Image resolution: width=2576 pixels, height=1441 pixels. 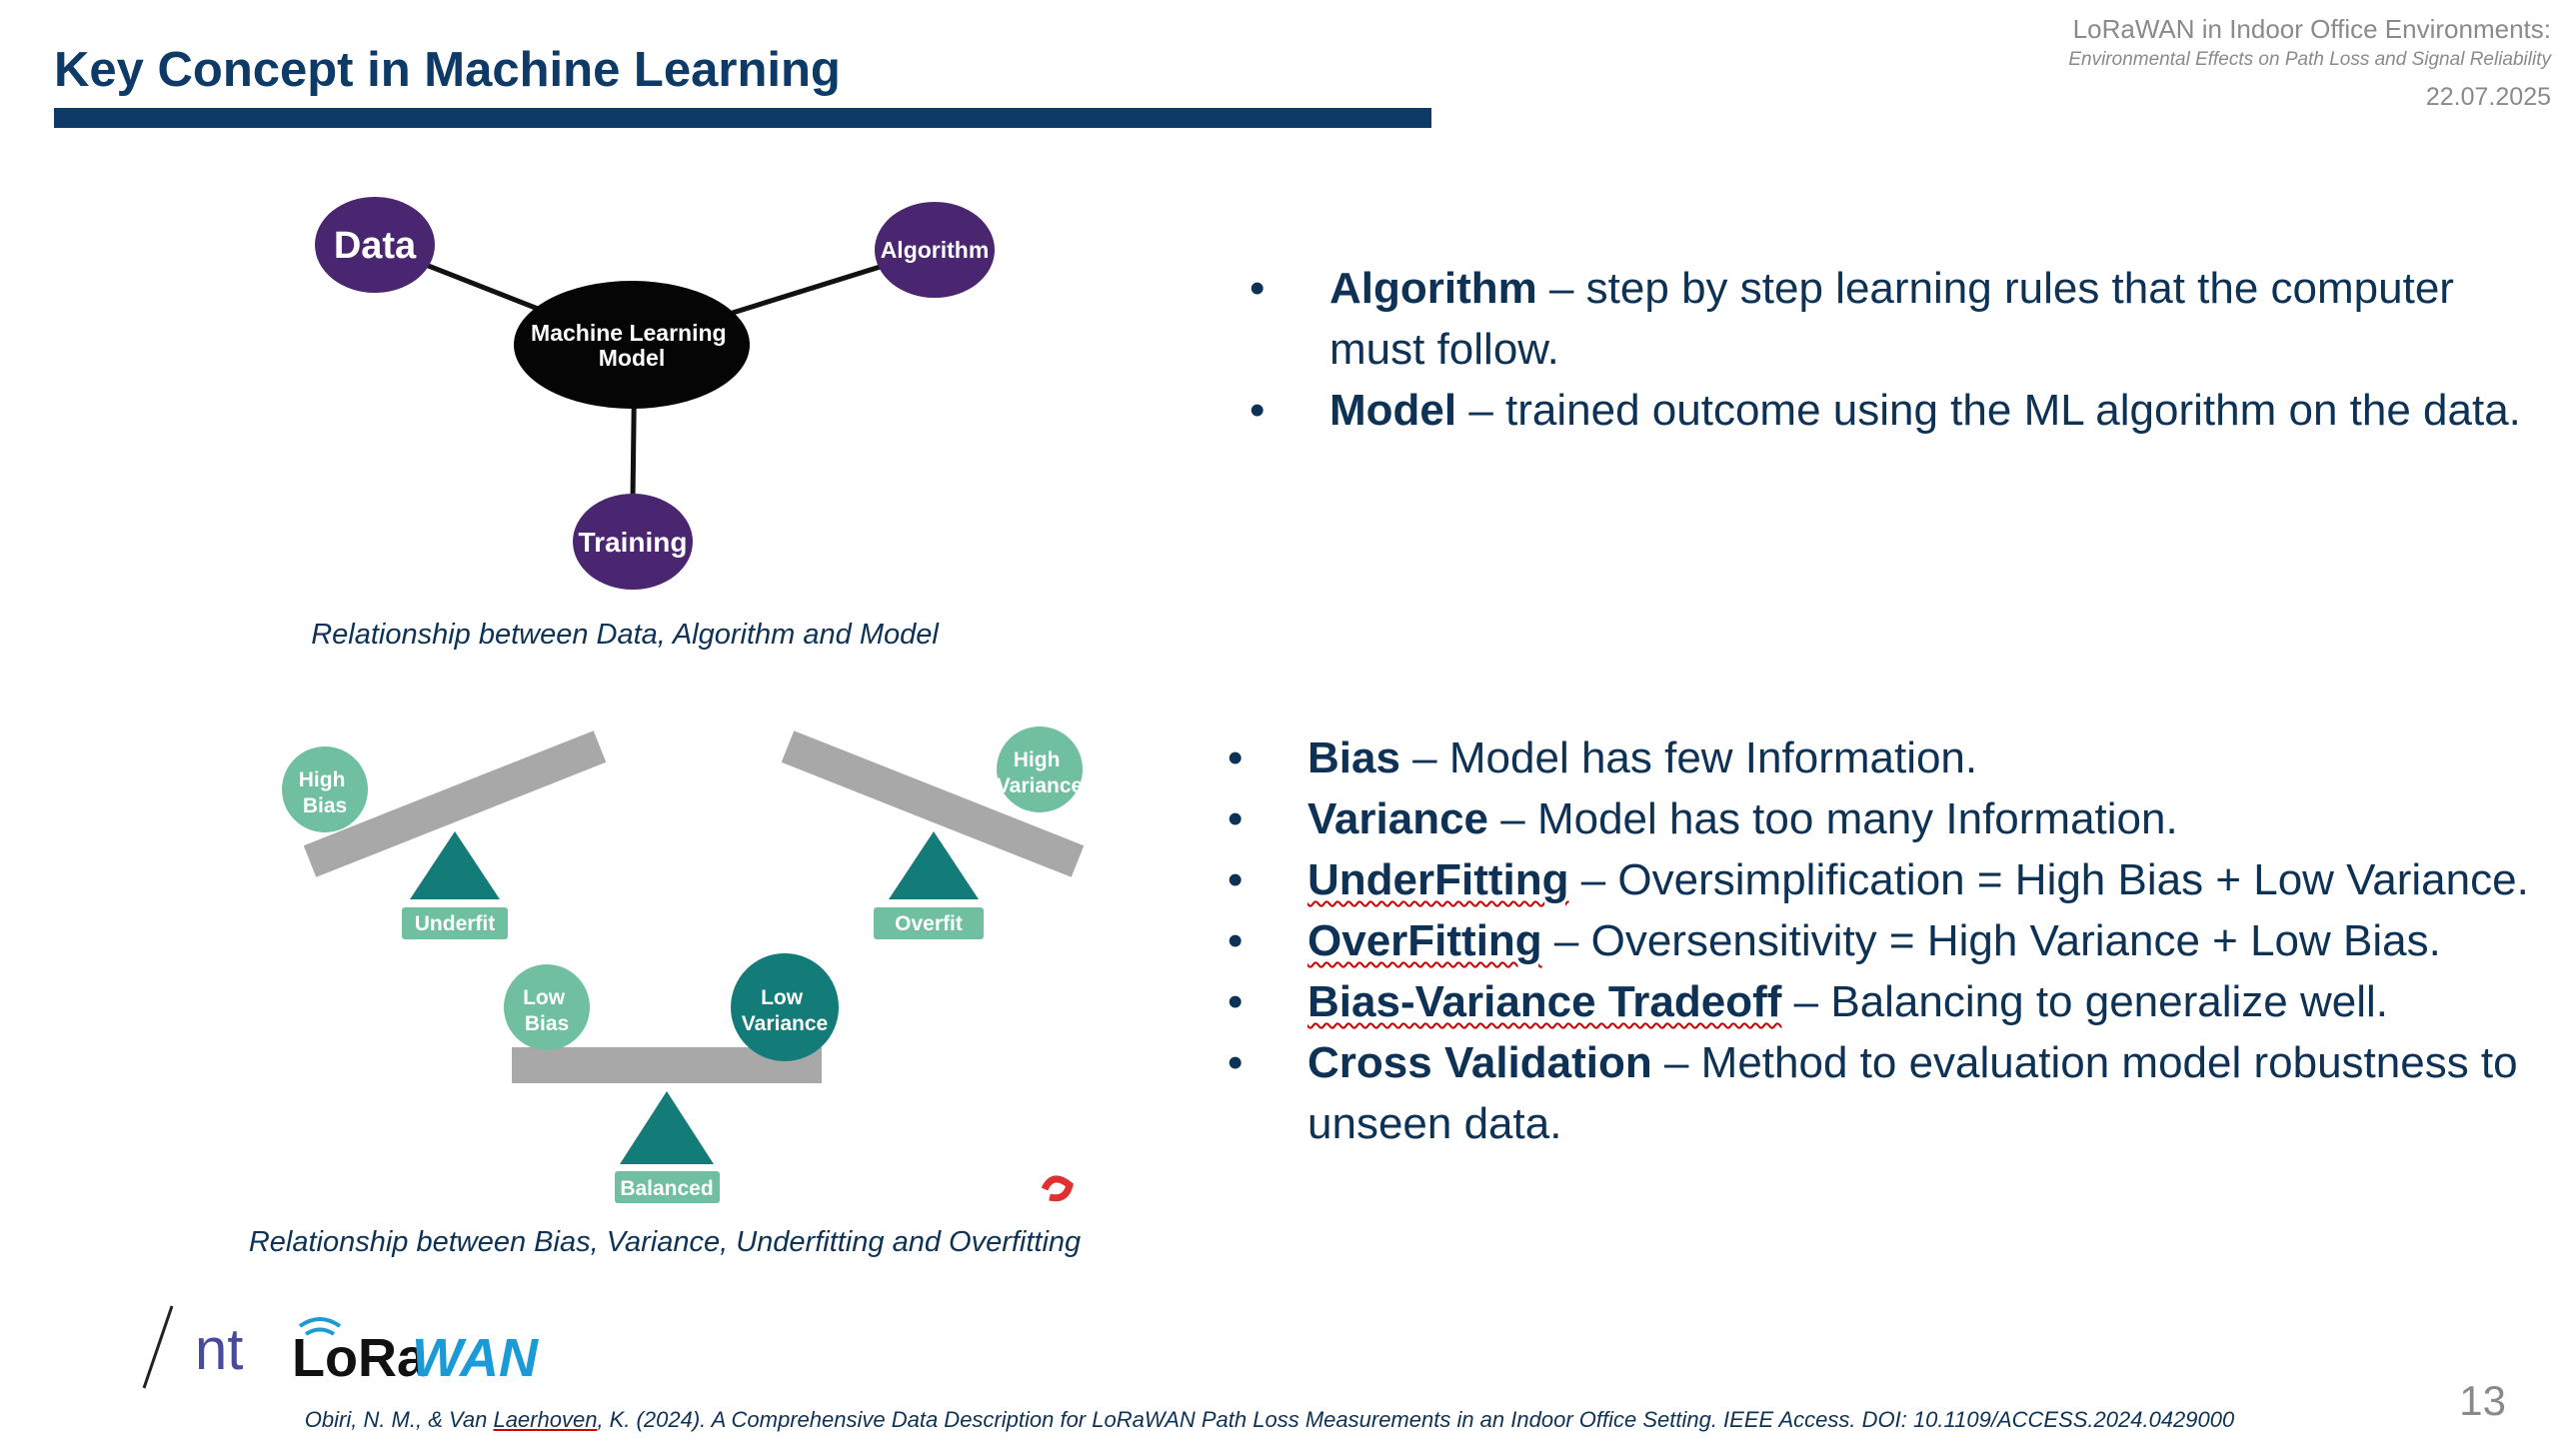 I want to click on ml-model-label-line2: Model, so click(x=632, y=358).